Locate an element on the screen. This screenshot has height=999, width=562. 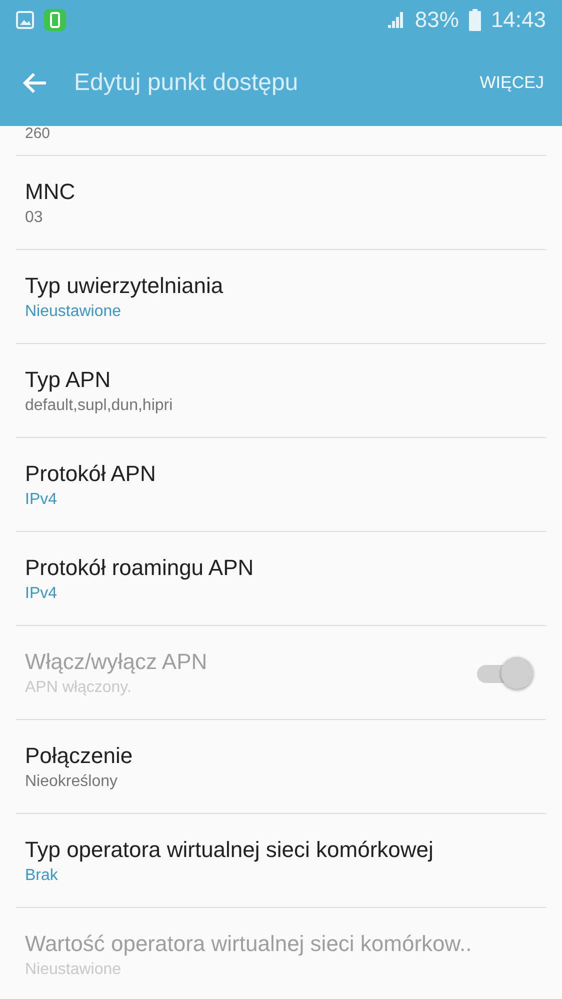
setting-value: 03 is located at coordinates (34, 217).